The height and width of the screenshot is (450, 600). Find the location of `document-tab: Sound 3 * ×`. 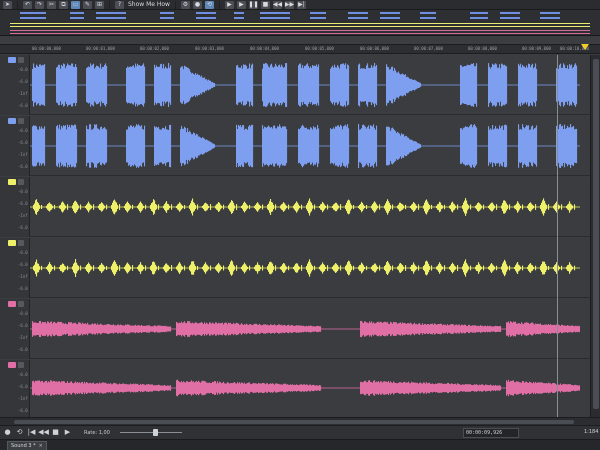

document-tab: Sound 3 * × is located at coordinates (27, 445).